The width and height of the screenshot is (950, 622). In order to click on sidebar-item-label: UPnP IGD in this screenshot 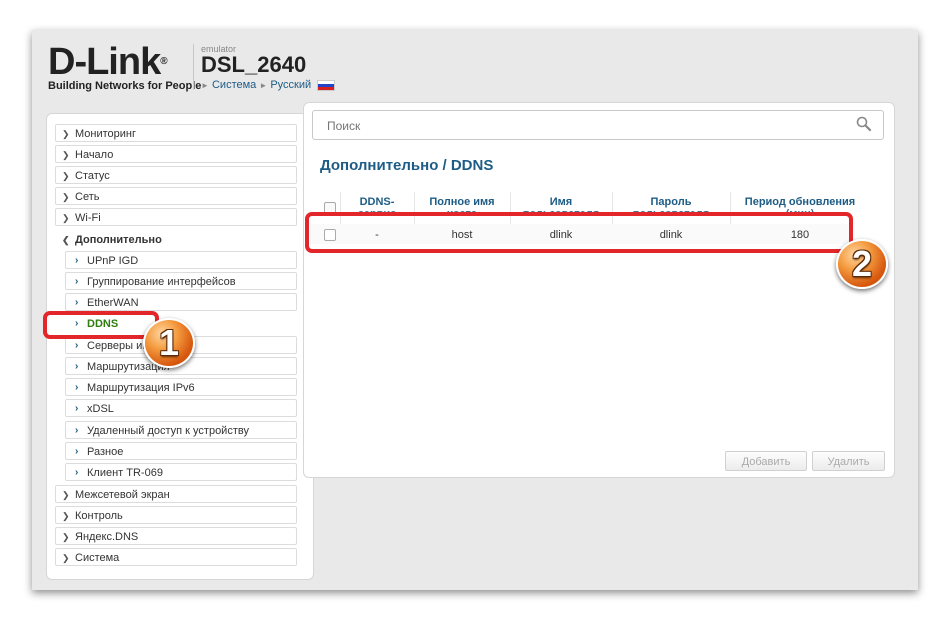, I will do `click(113, 261)`.